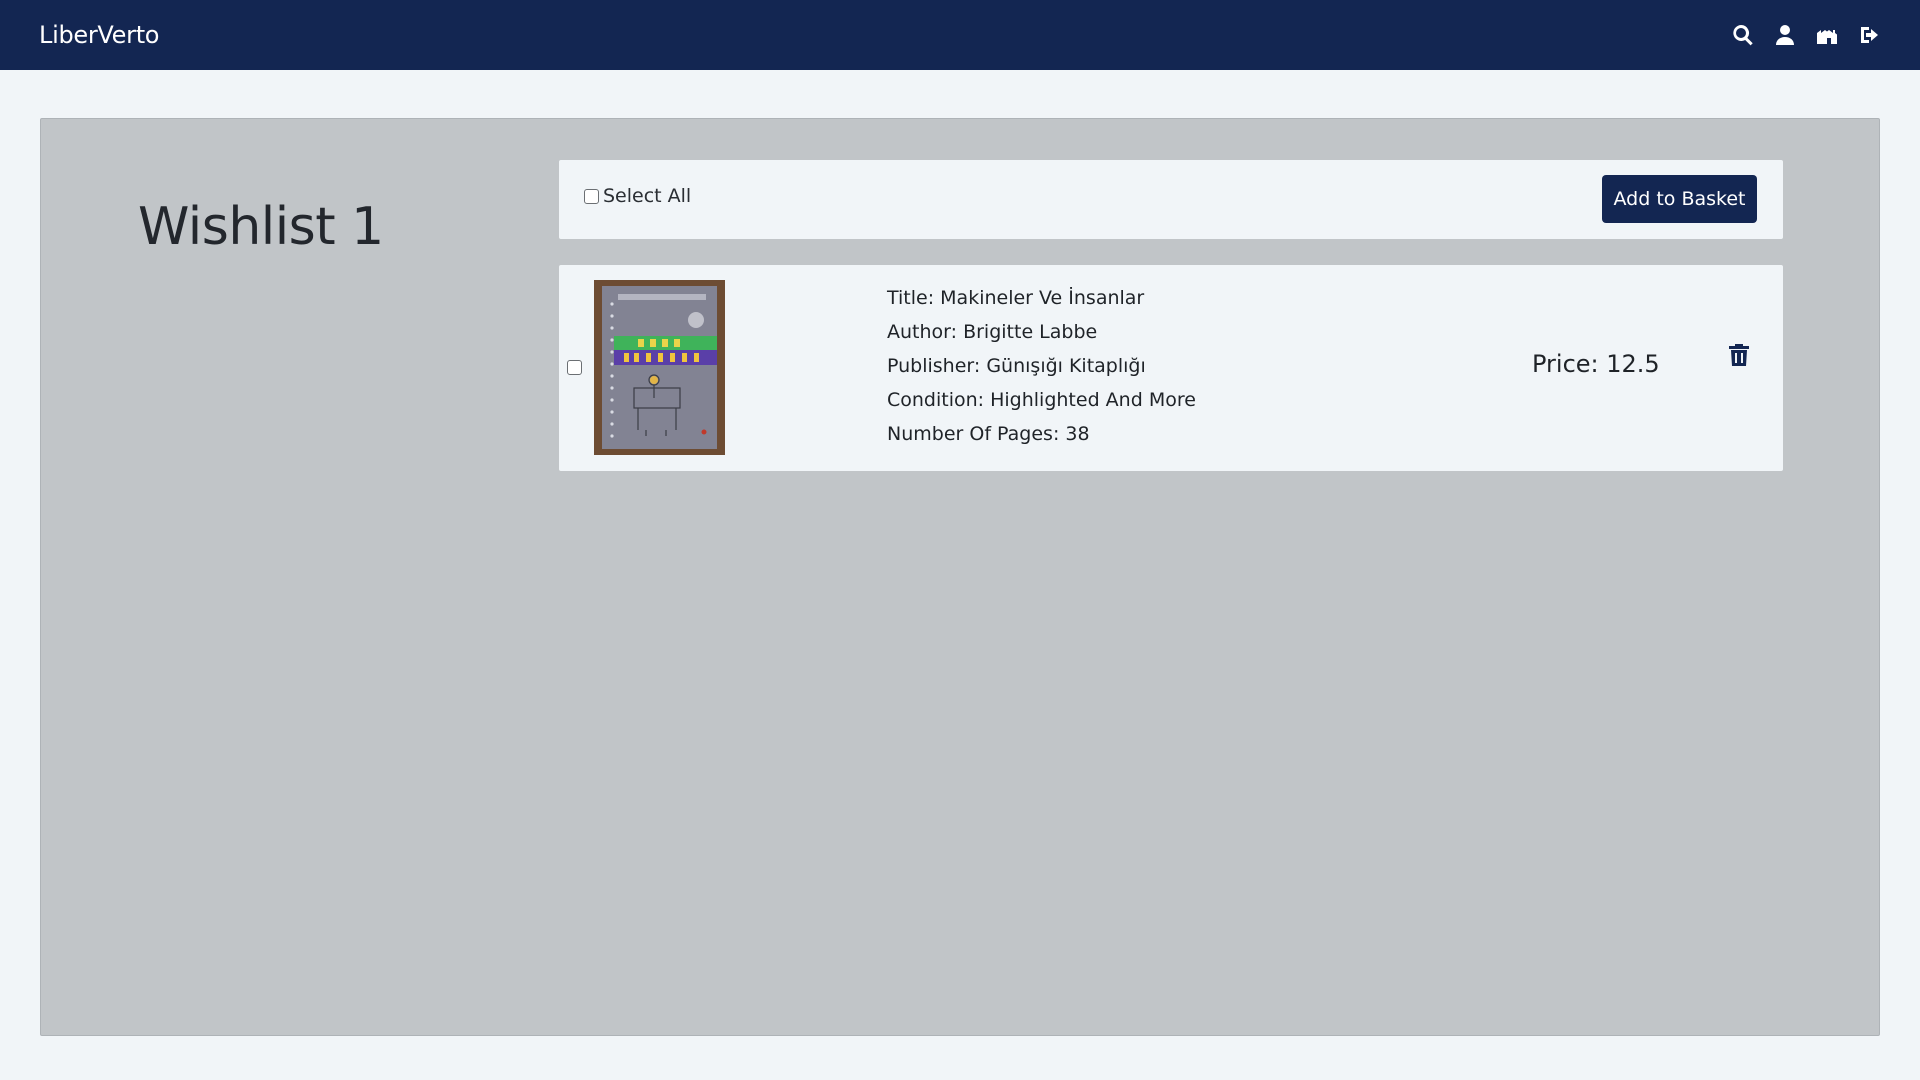  What do you see at coordinates (992, 332) in the screenshot?
I see `book-author: Author: Brigitte Labbe` at bounding box center [992, 332].